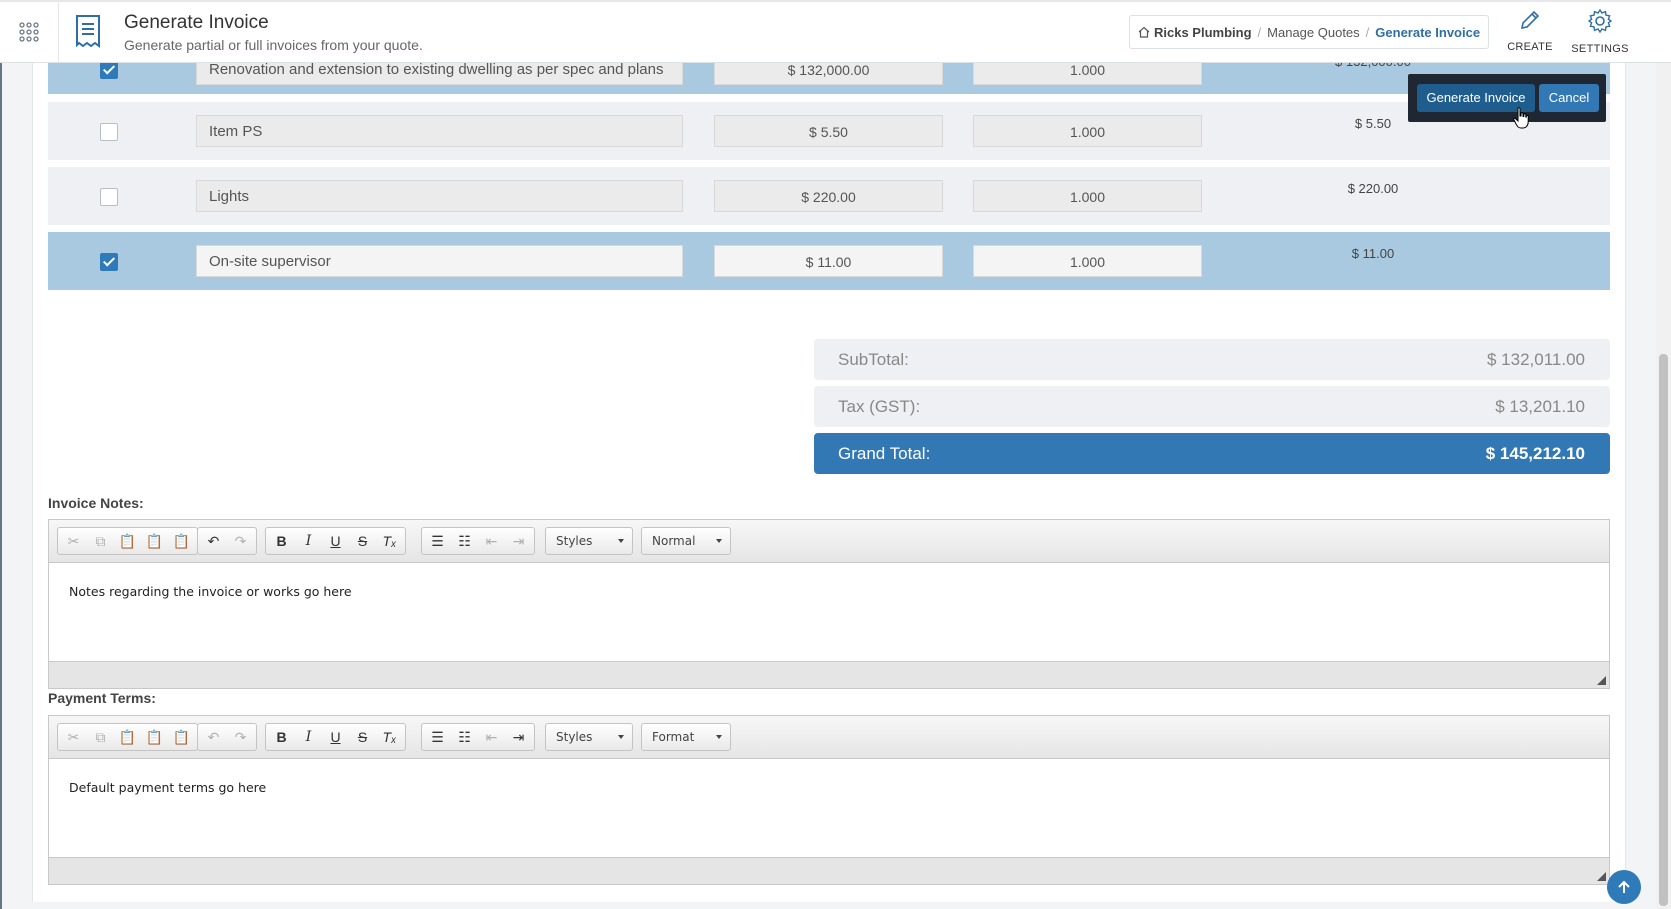 Image resolution: width=1671 pixels, height=909 pixels. What do you see at coordinates (88, 33) in the screenshot?
I see `invoice-document-icon` at bounding box center [88, 33].